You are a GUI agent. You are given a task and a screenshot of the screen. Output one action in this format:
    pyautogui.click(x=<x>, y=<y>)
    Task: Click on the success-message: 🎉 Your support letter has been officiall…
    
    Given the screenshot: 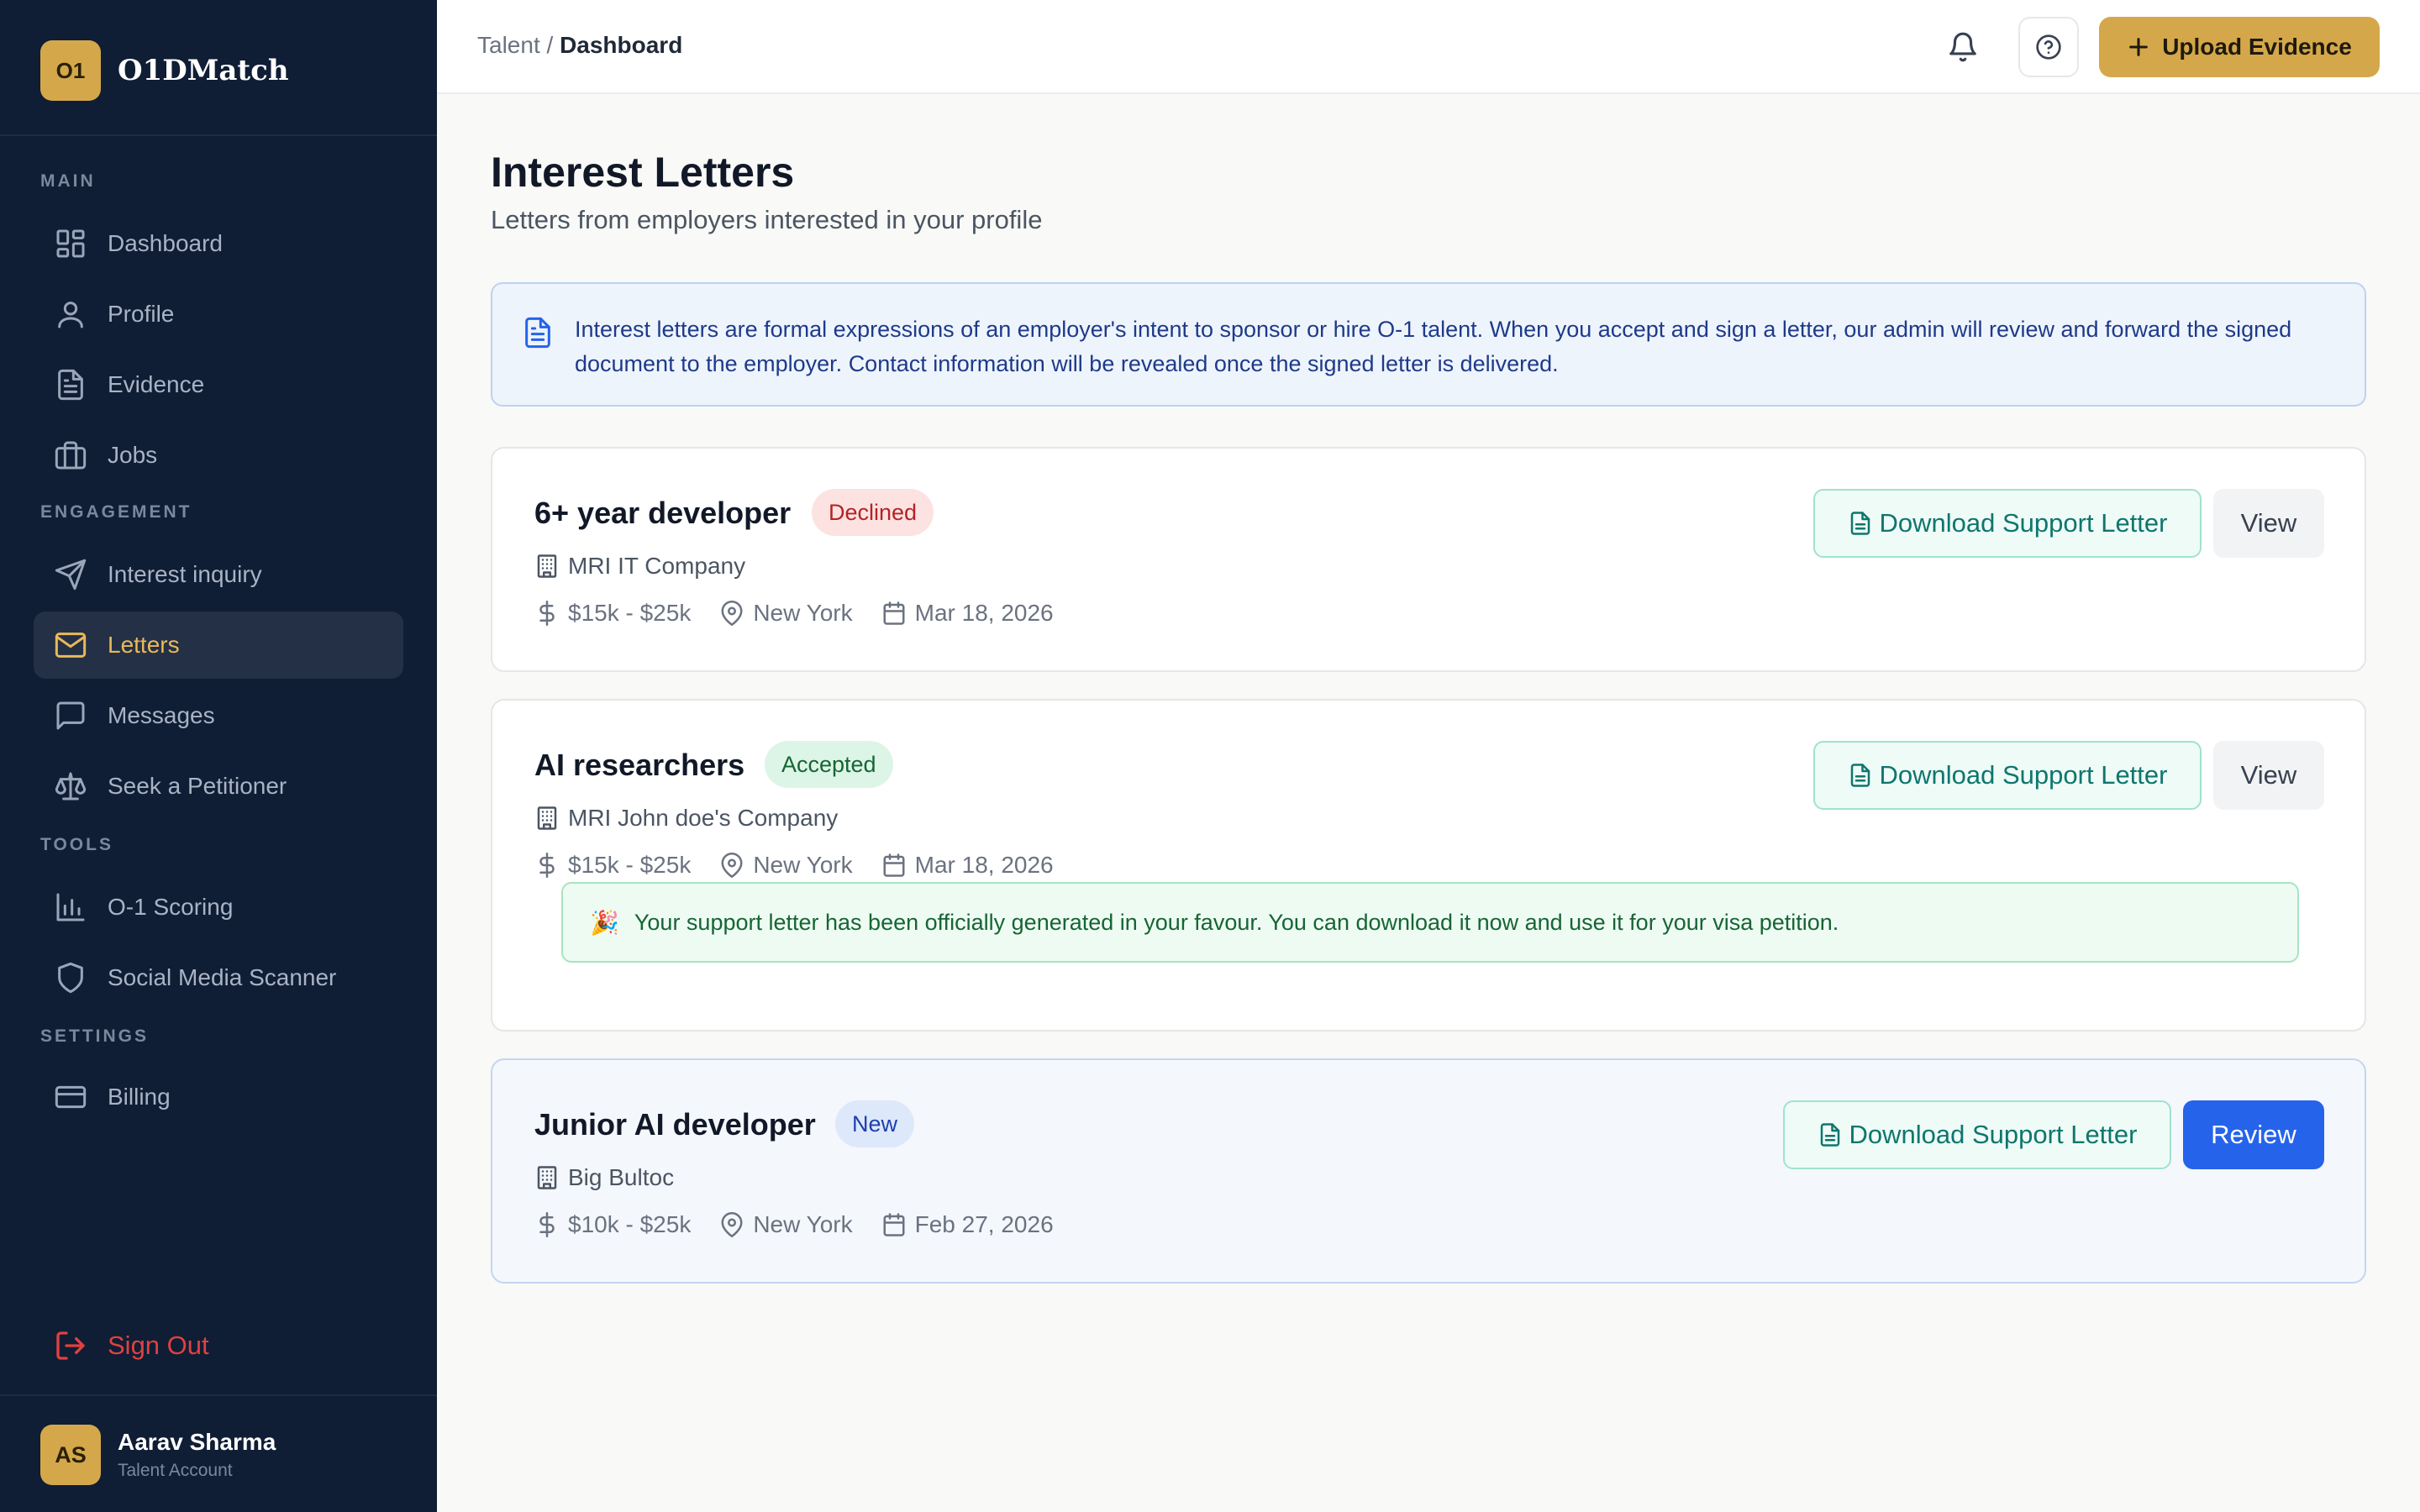 What is the action you would take?
    pyautogui.click(x=1430, y=922)
    